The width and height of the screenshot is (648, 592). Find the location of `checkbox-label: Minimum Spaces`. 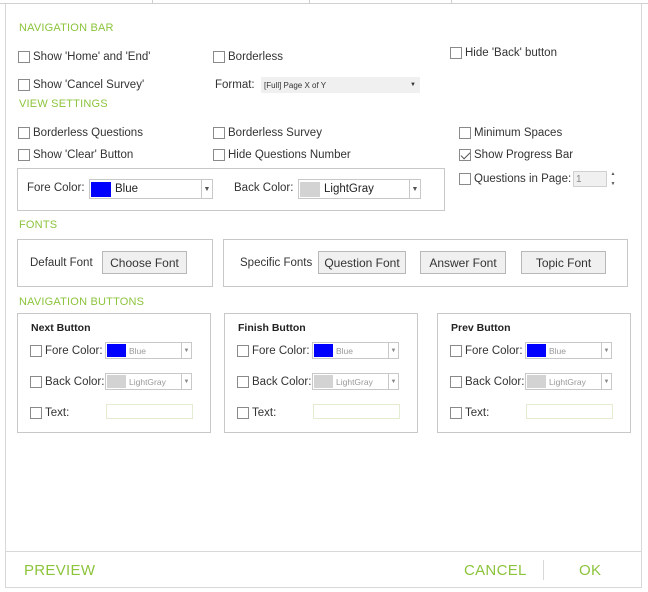

checkbox-label: Minimum Spaces is located at coordinates (518, 133).